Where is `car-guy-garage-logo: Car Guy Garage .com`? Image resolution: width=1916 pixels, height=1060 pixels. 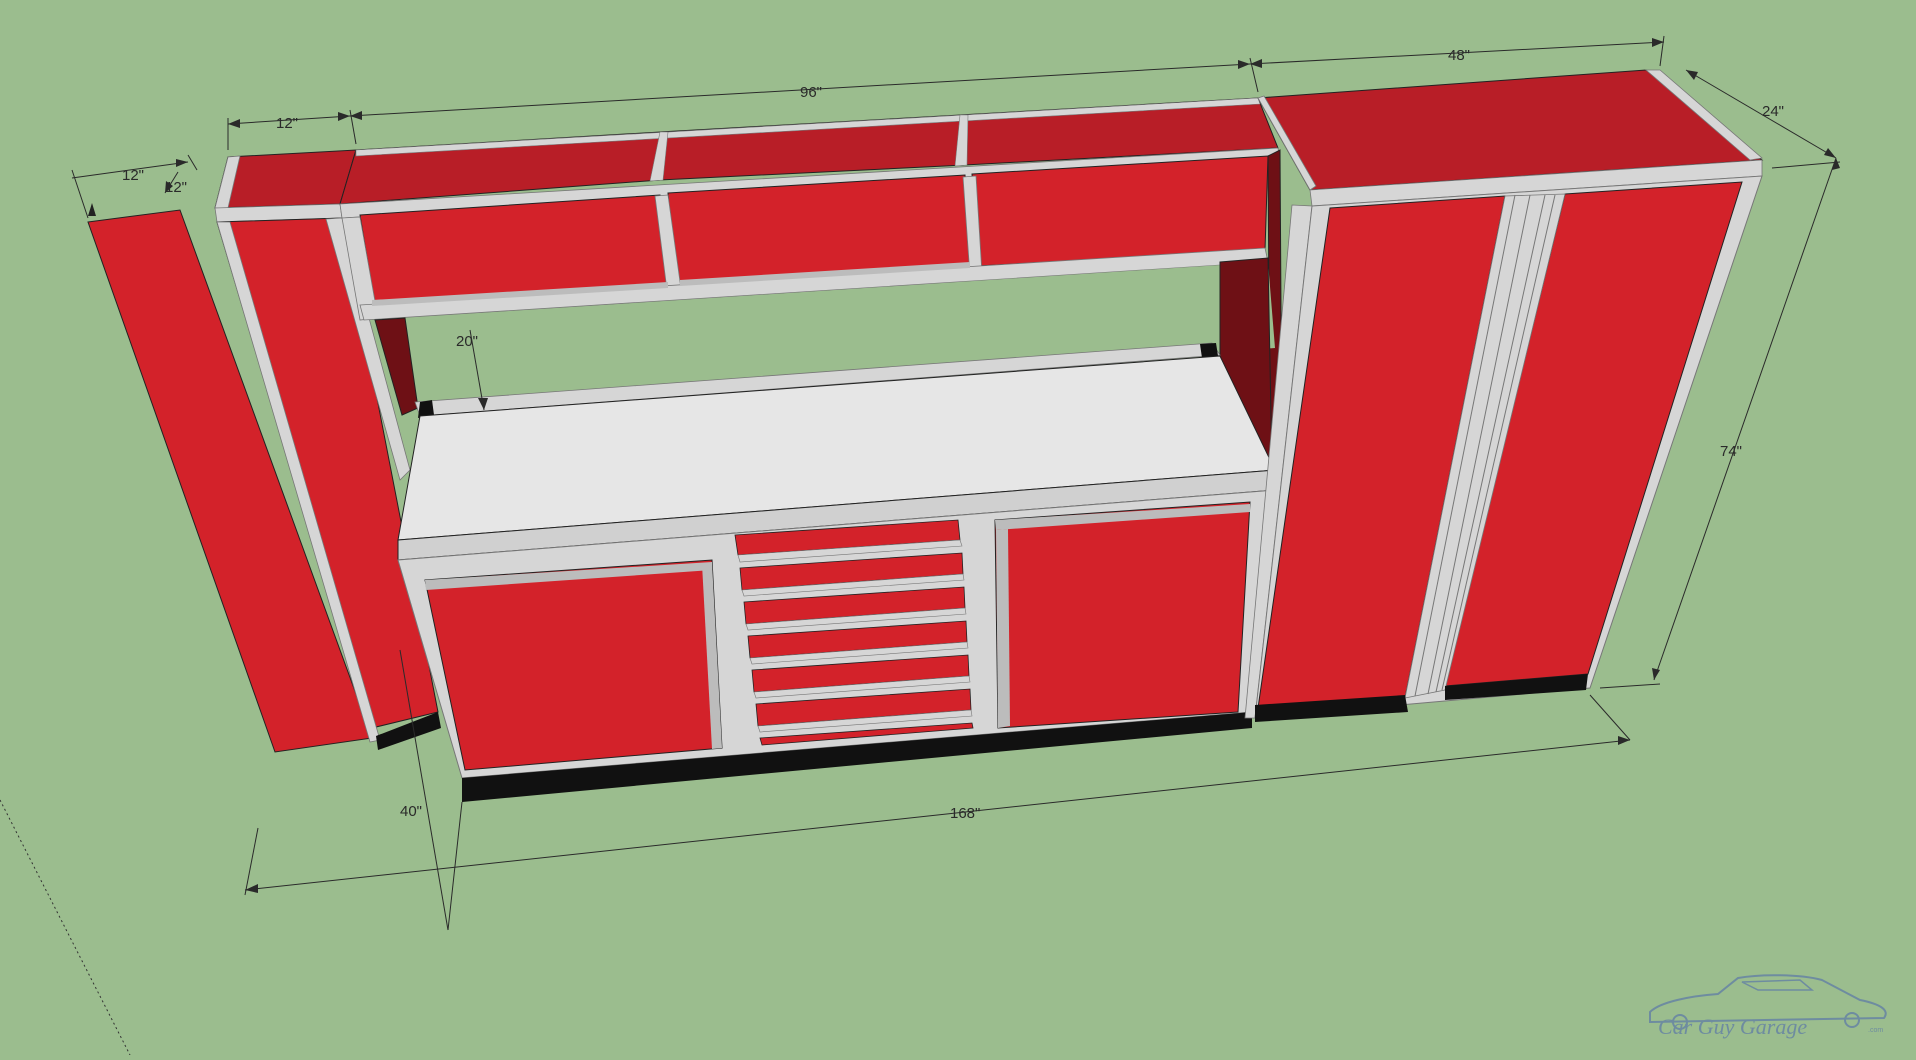
car-guy-garage-logo: Car Guy Garage .com is located at coordinates (1768, 1006).